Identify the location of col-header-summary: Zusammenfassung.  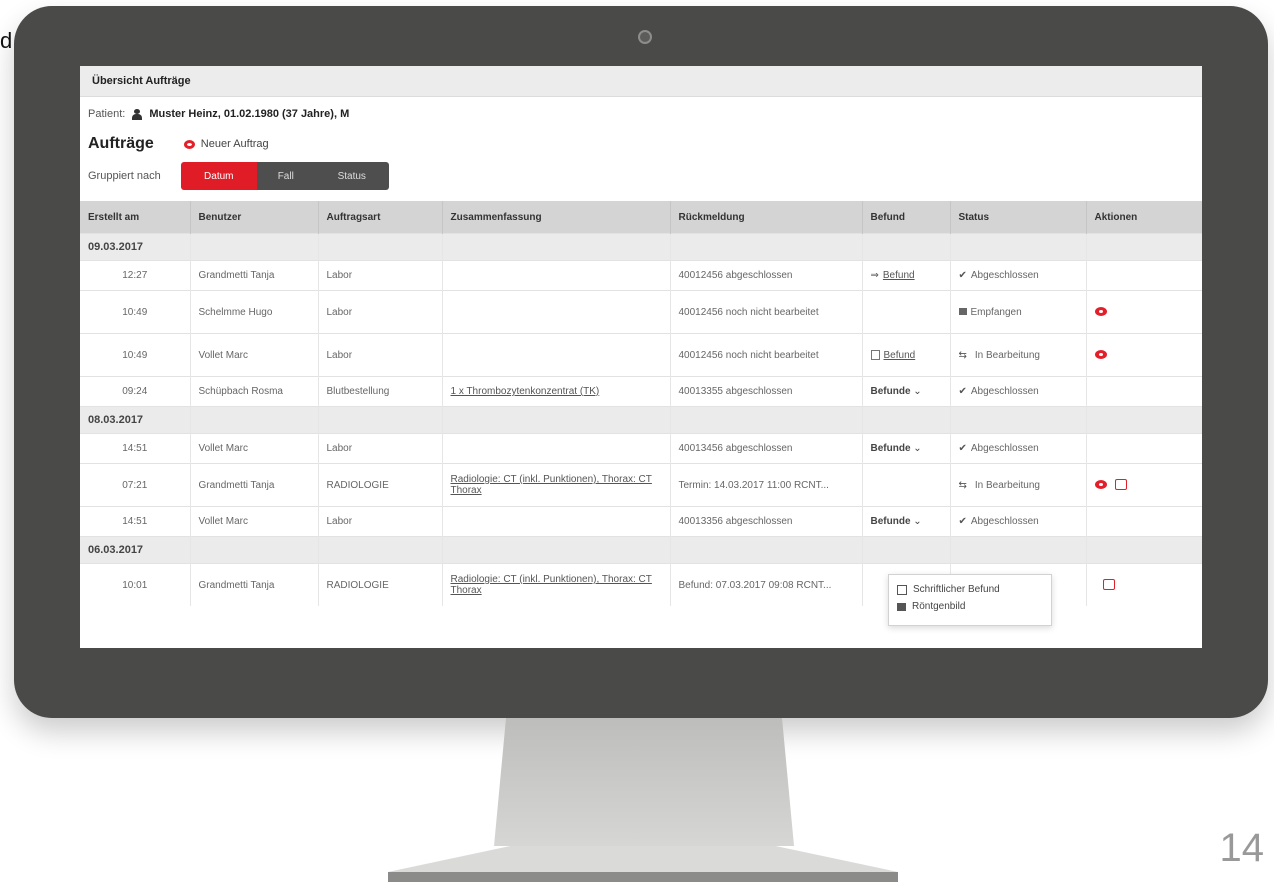
(556, 217).